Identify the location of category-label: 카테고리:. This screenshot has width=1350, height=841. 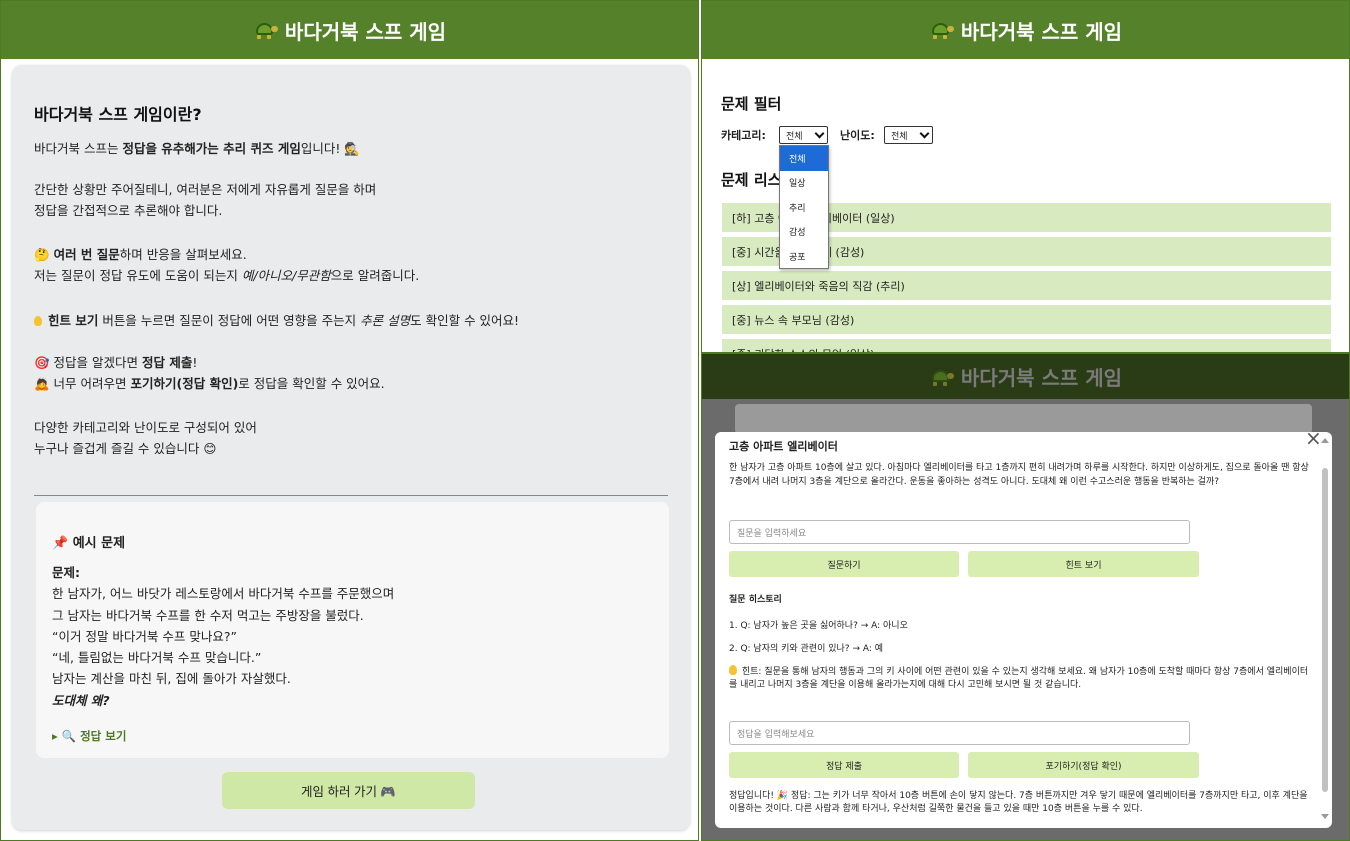
(743, 135).